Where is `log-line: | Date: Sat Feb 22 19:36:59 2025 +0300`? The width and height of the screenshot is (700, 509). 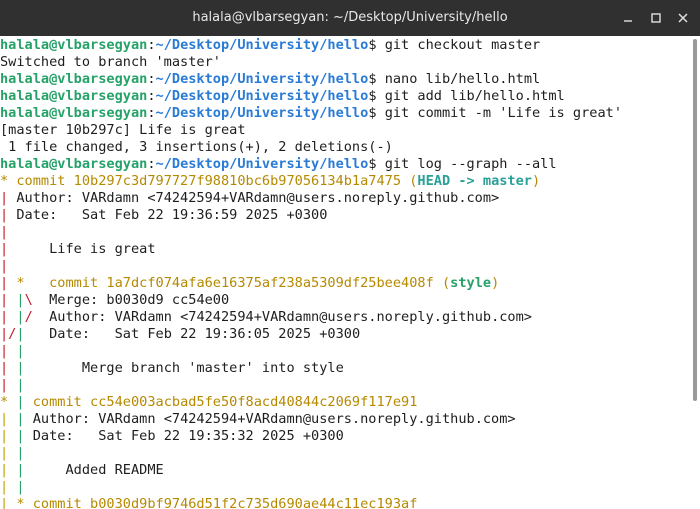 log-line: | Date: Sat Feb 22 19:36:59 2025 +0300 is located at coordinates (164, 215).